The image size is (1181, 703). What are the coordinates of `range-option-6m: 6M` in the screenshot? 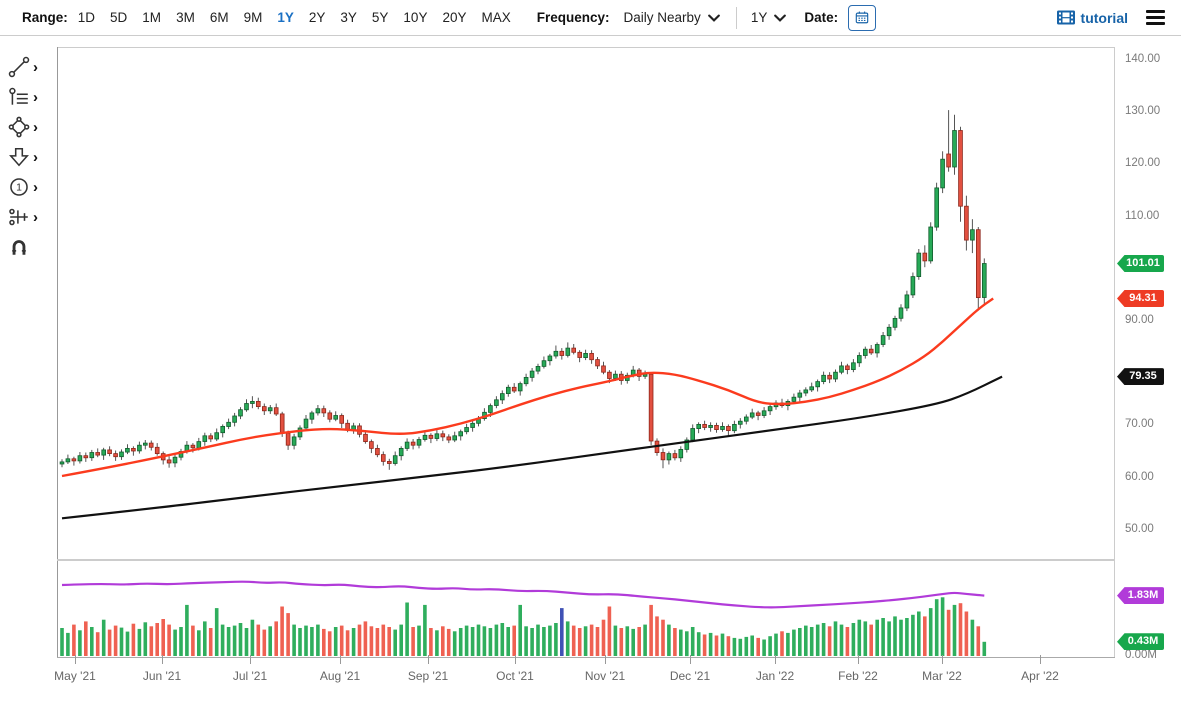 It's located at (219, 17).